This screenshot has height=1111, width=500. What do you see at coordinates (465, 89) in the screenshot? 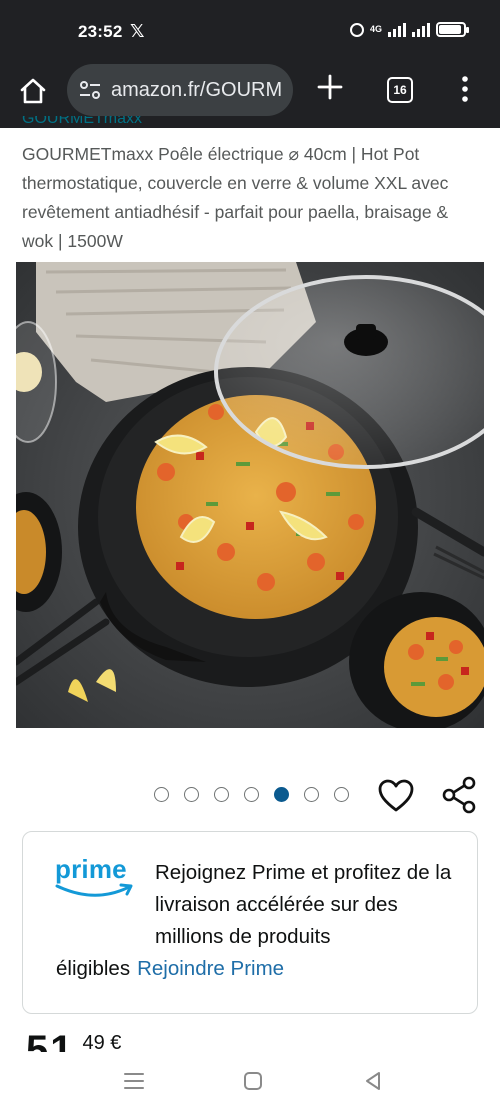
I see `more-vert-icon` at bounding box center [465, 89].